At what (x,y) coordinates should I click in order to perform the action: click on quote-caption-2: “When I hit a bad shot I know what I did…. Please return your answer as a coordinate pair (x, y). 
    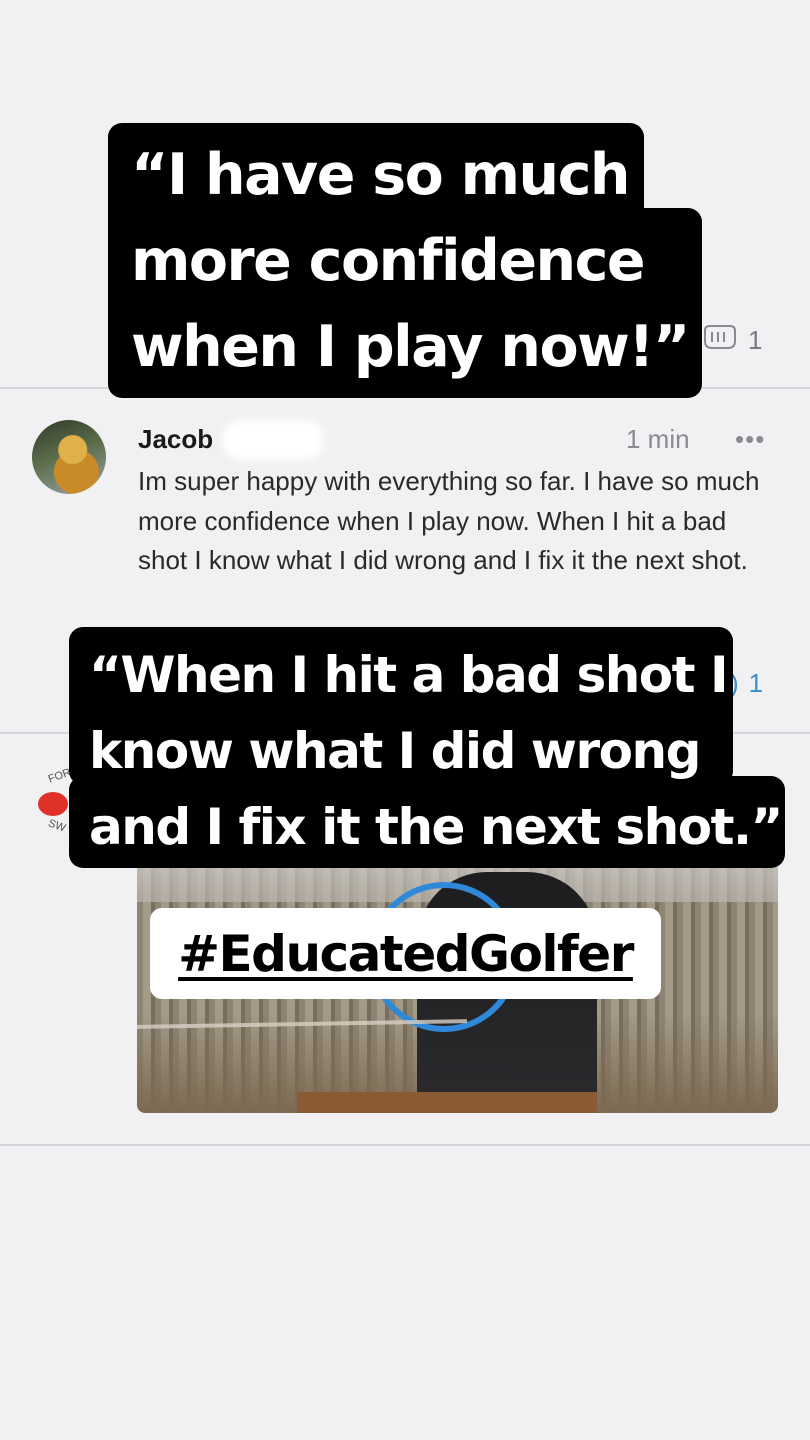
    Looking at the image, I should click on (436, 751).